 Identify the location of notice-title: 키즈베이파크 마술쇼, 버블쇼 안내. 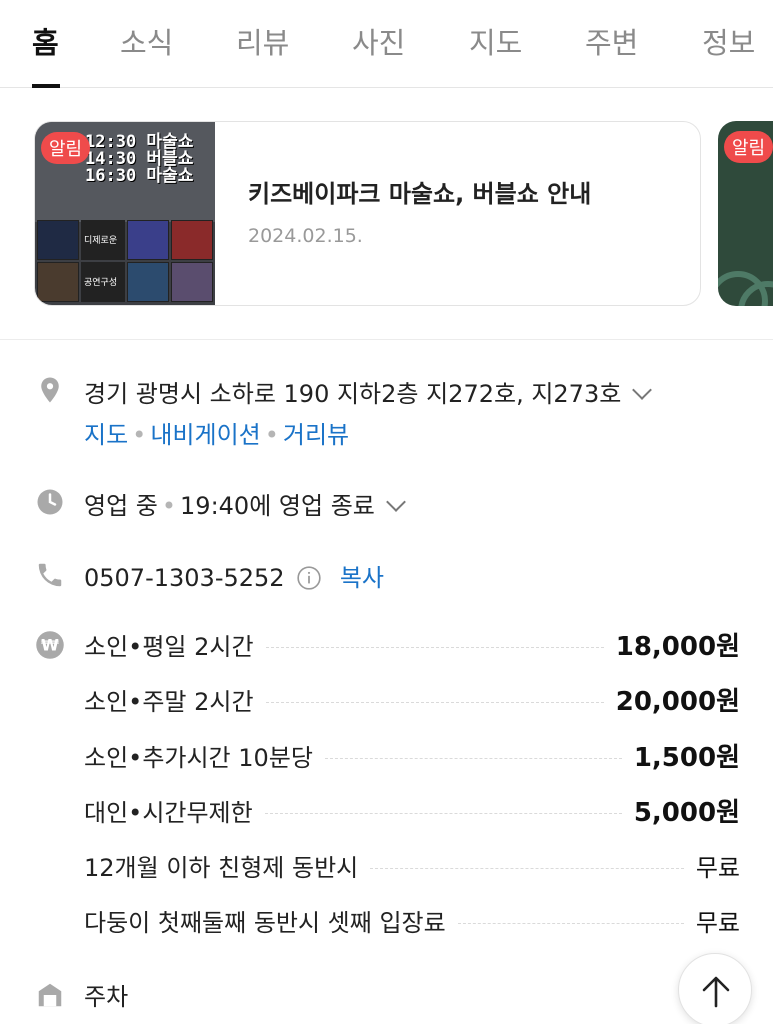
(420, 194).